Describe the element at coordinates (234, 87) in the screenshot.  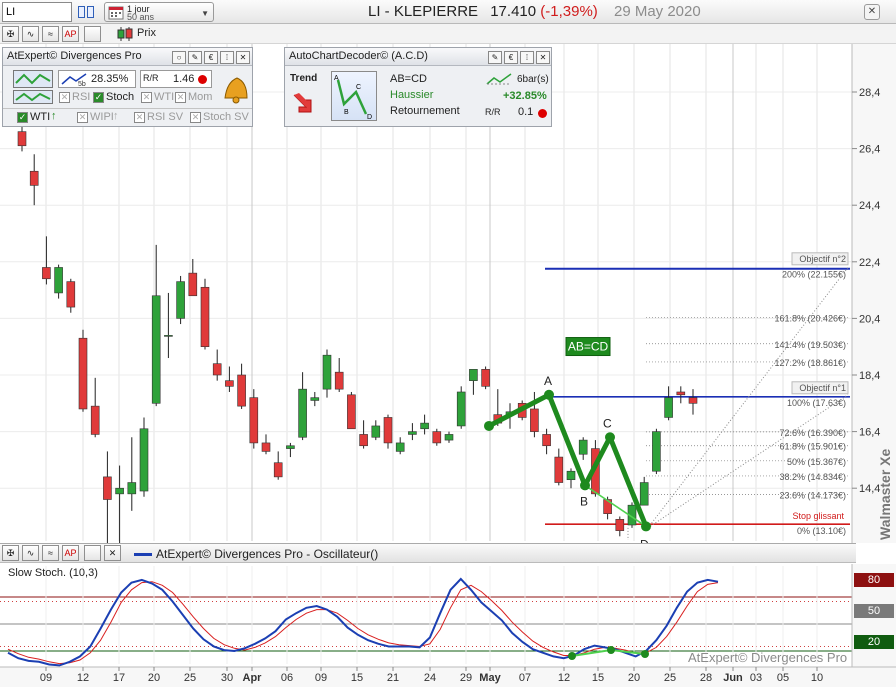
I see `bell-icon` at that location.